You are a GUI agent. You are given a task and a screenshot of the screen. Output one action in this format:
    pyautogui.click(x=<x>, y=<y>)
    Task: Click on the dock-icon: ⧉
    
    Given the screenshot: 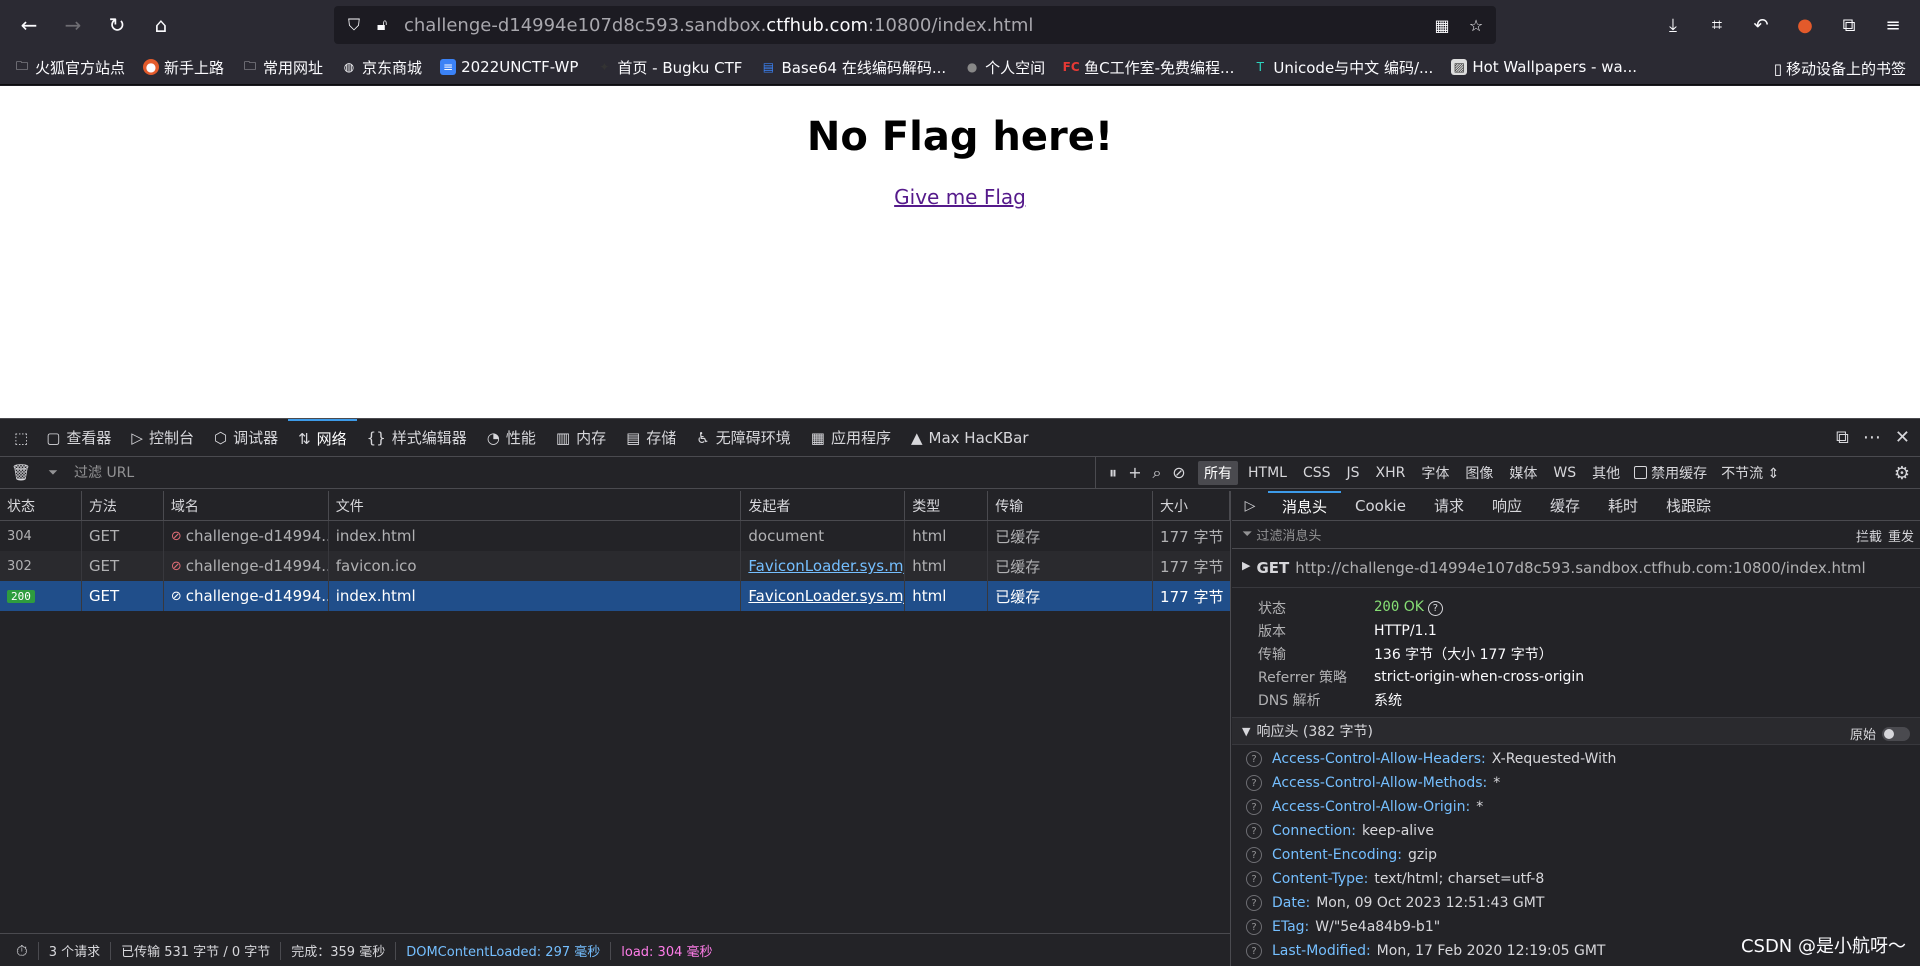 What is the action you would take?
    pyautogui.click(x=1842, y=437)
    